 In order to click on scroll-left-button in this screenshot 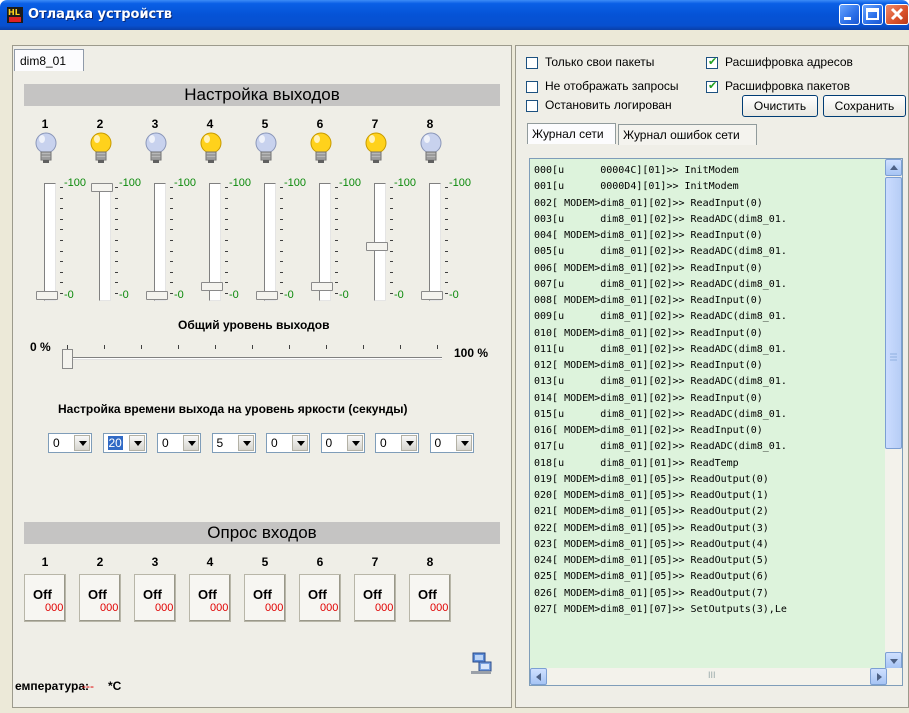, I will do `click(538, 676)`.